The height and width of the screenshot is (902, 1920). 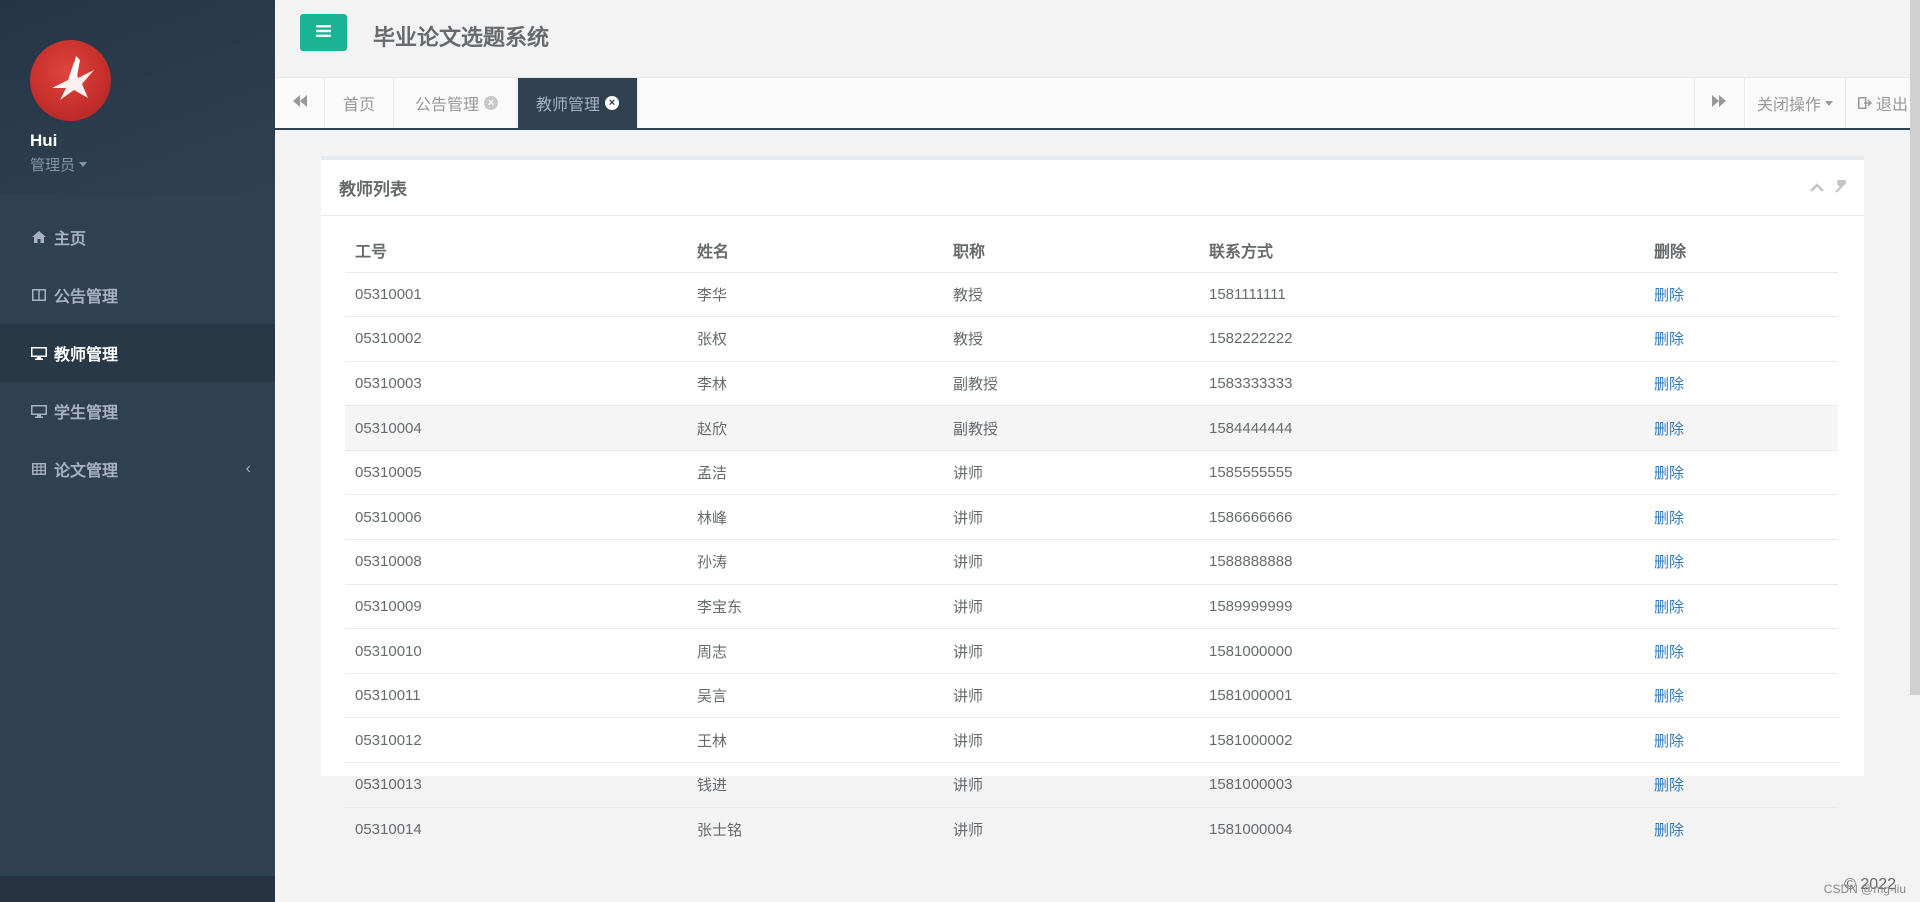 I want to click on column-header-id: 工号, so click(x=516, y=250).